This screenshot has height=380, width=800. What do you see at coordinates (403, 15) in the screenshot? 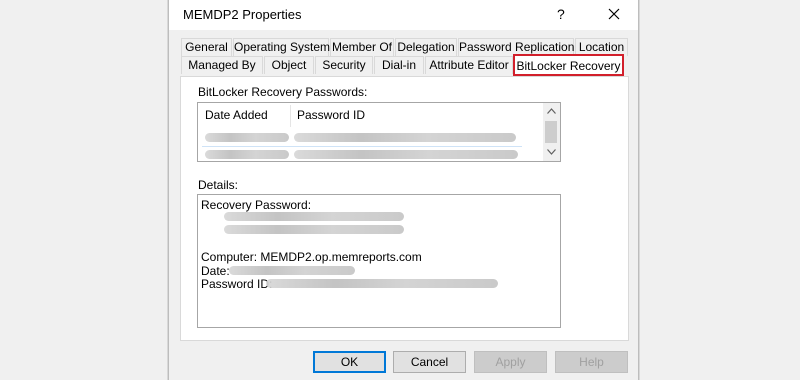
I see `title-bar: MEMDP2 Properties ?` at bounding box center [403, 15].